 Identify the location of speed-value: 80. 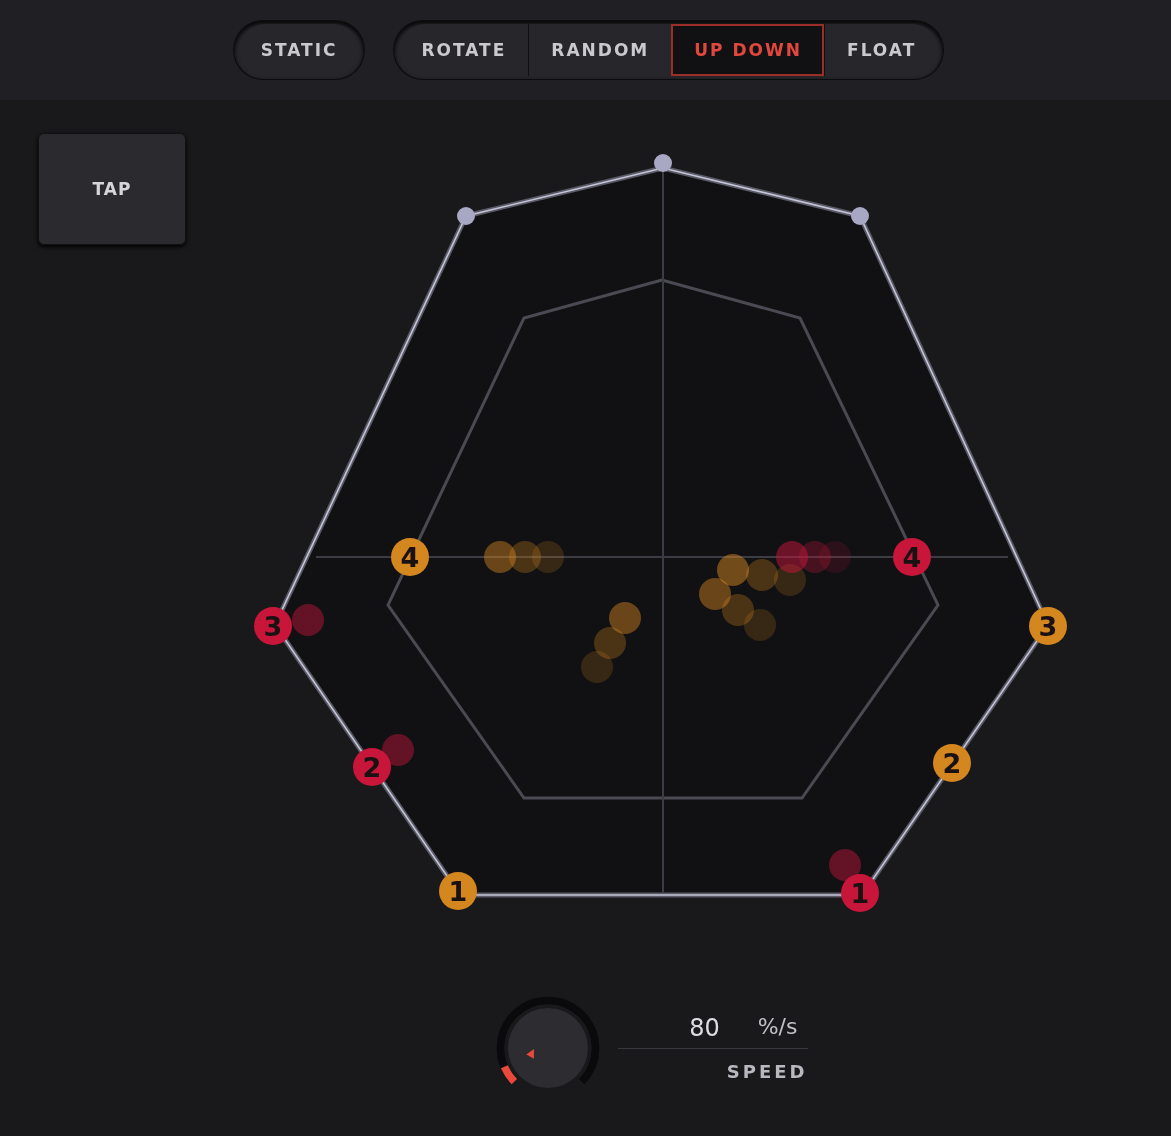
(704, 1028).